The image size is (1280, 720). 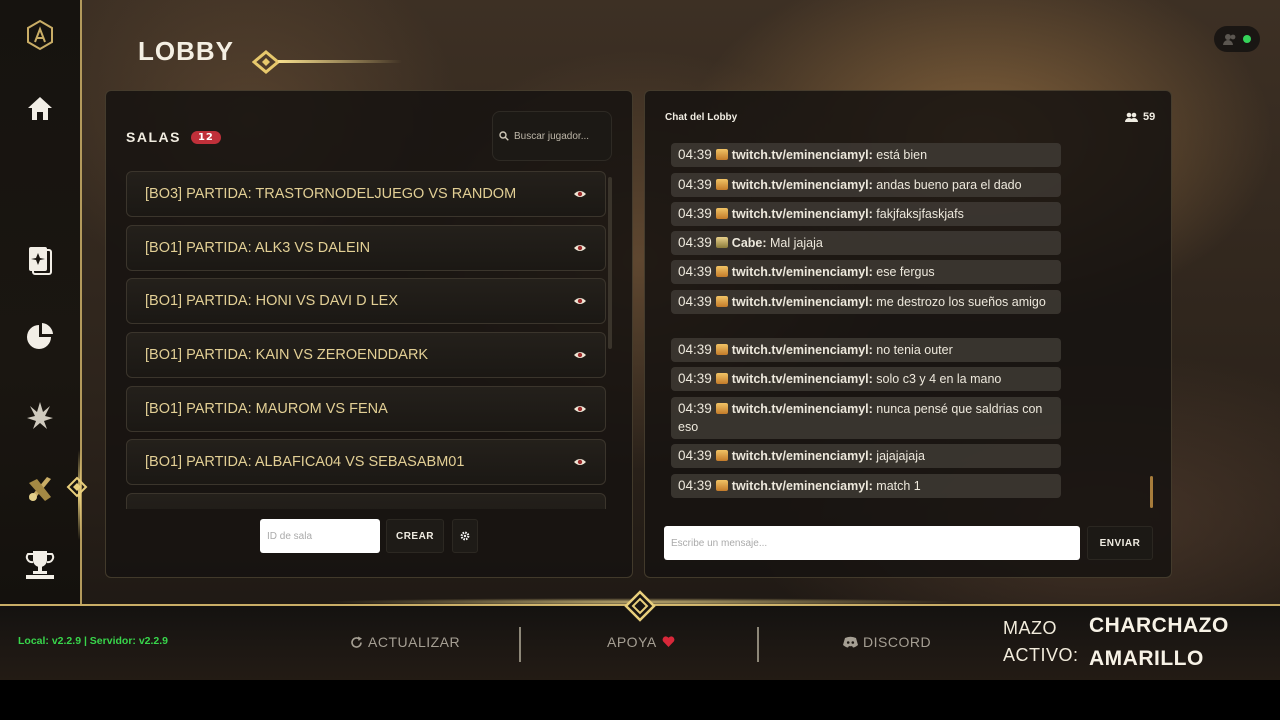 I want to click on discord-icon, so click(x=850, y=642).